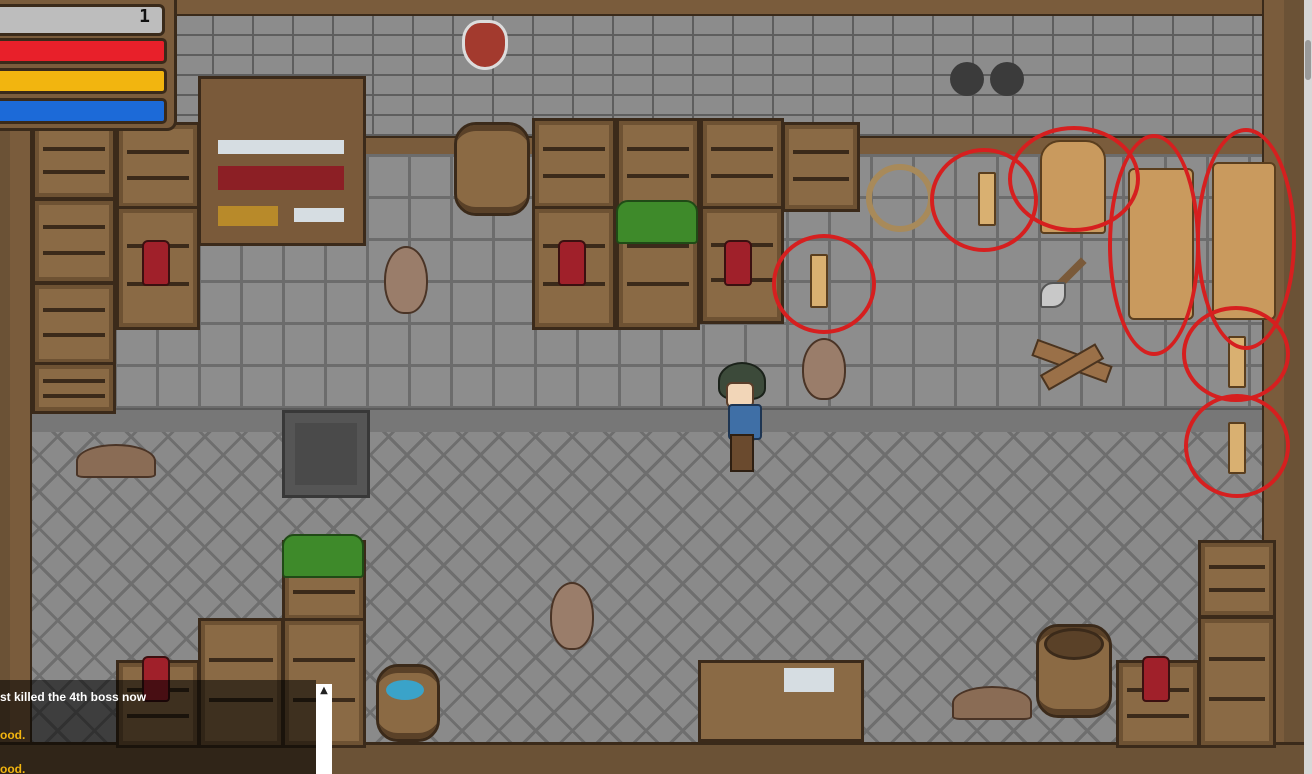 This screenshot has width=1312, height=774. Describe the element at coordinates (326, 454) in the screenshot. I see `trapdoor` at that location.